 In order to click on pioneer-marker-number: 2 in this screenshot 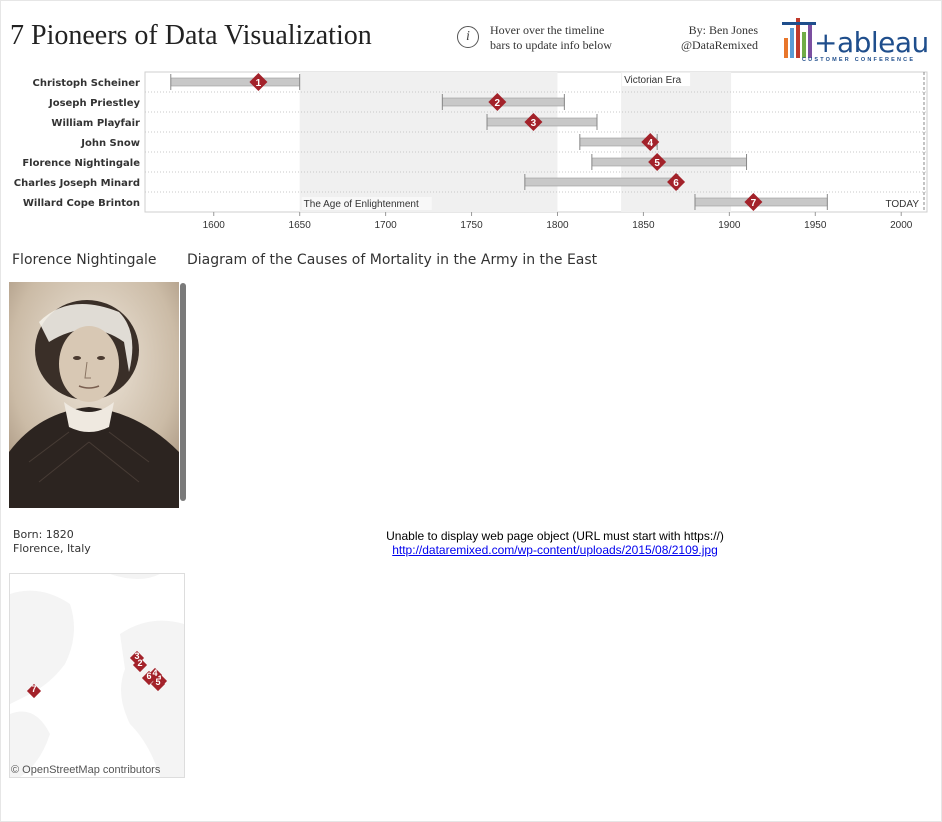, I will do `click(498, 103)`.